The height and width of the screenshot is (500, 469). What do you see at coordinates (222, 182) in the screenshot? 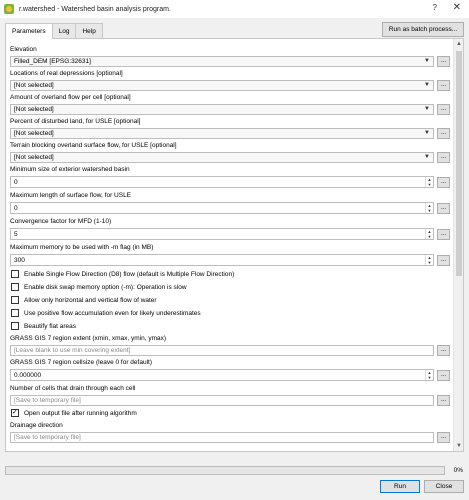
I see `threshold-spinbox: 0 ▲ ▼` at bounding box center [222, 182].